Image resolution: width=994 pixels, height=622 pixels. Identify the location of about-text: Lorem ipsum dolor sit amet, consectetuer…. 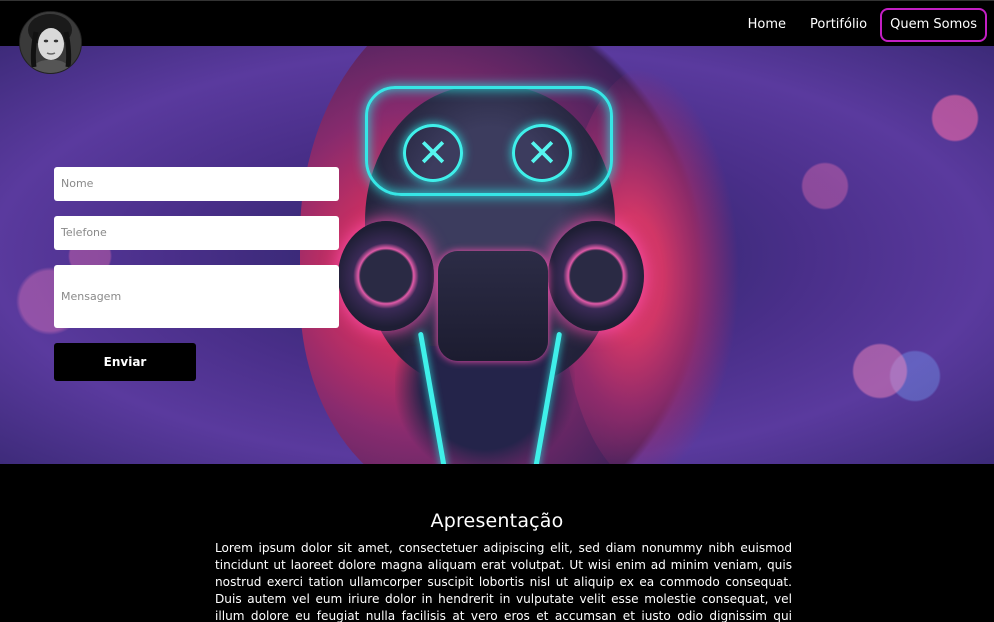
(503, 581).